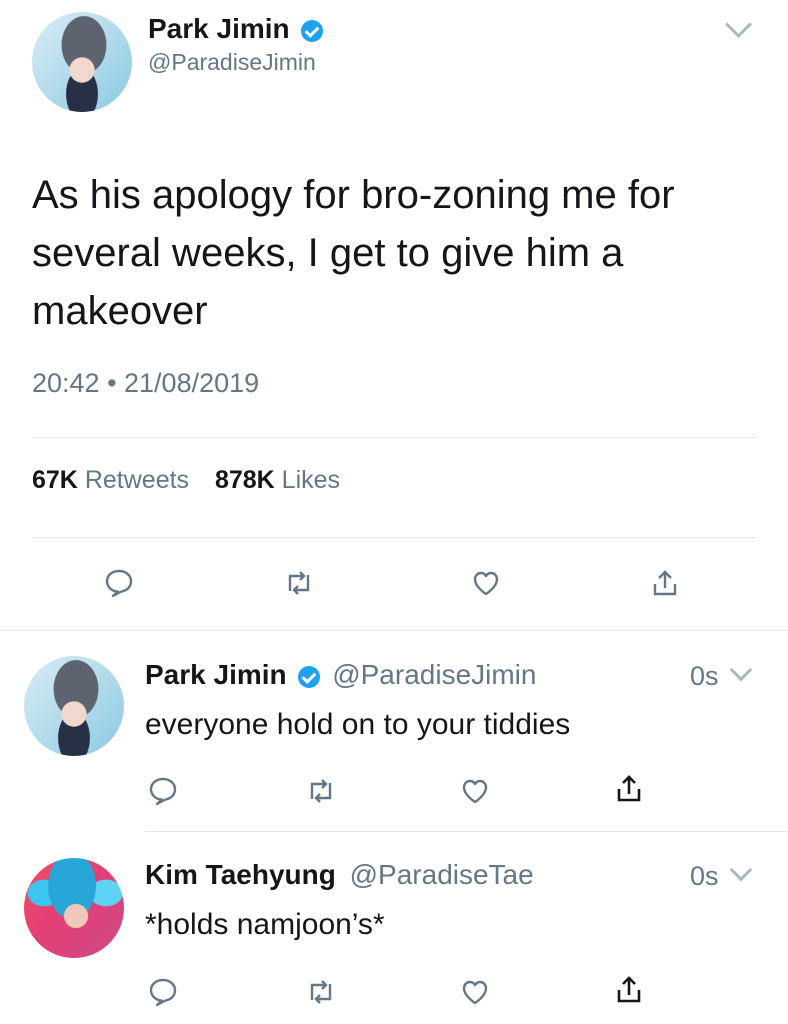 The image size is (788, 1024). What do you see at coordinates (55, 480) in the screenshot?
I see `retweets-count: 67K` at bounding box center [55, 480].